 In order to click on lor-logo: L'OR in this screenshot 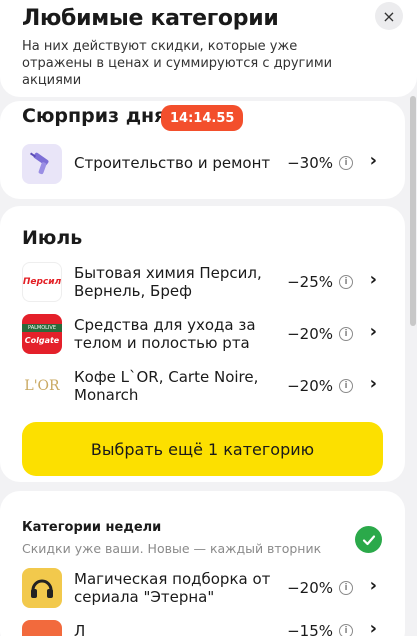, I will do `click(42, 386)`.